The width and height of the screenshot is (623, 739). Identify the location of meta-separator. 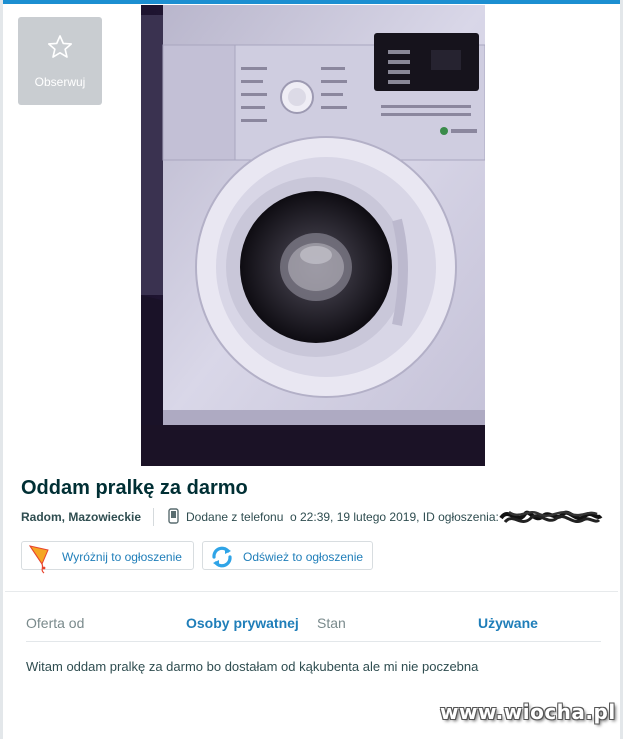
(153, 517).